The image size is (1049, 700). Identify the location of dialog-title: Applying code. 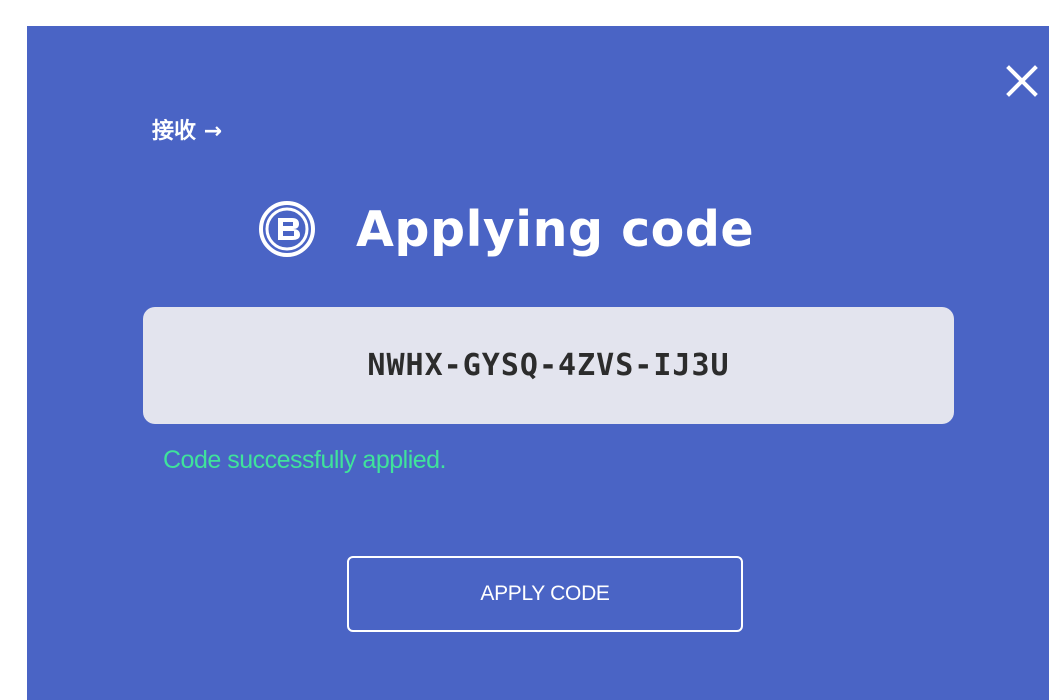
(555, 229).